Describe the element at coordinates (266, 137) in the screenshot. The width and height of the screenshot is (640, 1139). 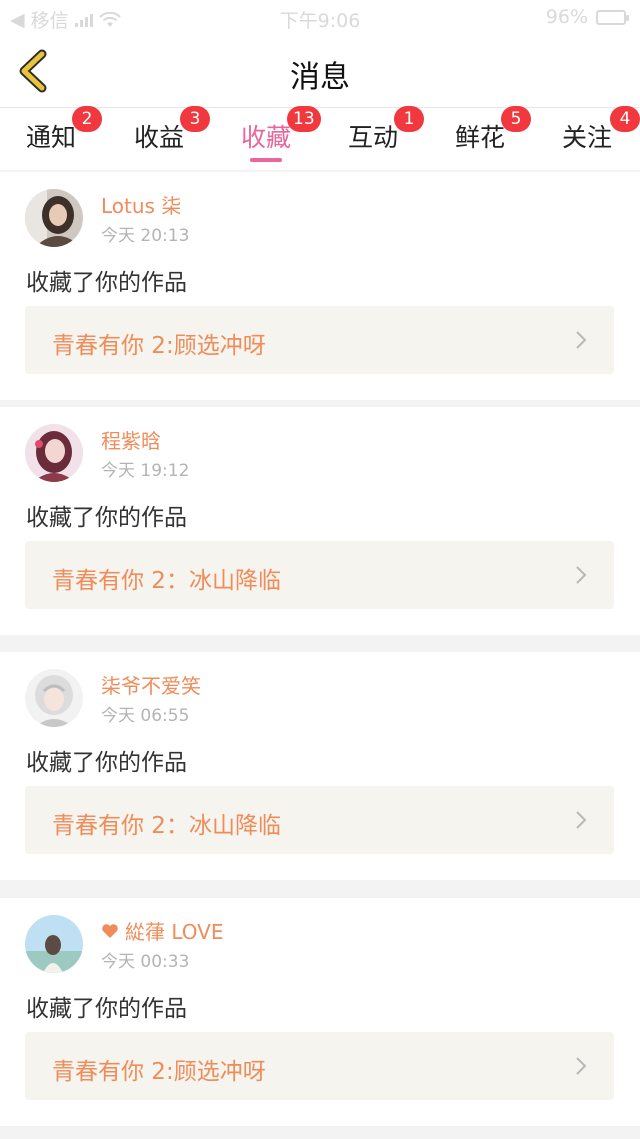
I see `tab-label: 收藏` at that location.